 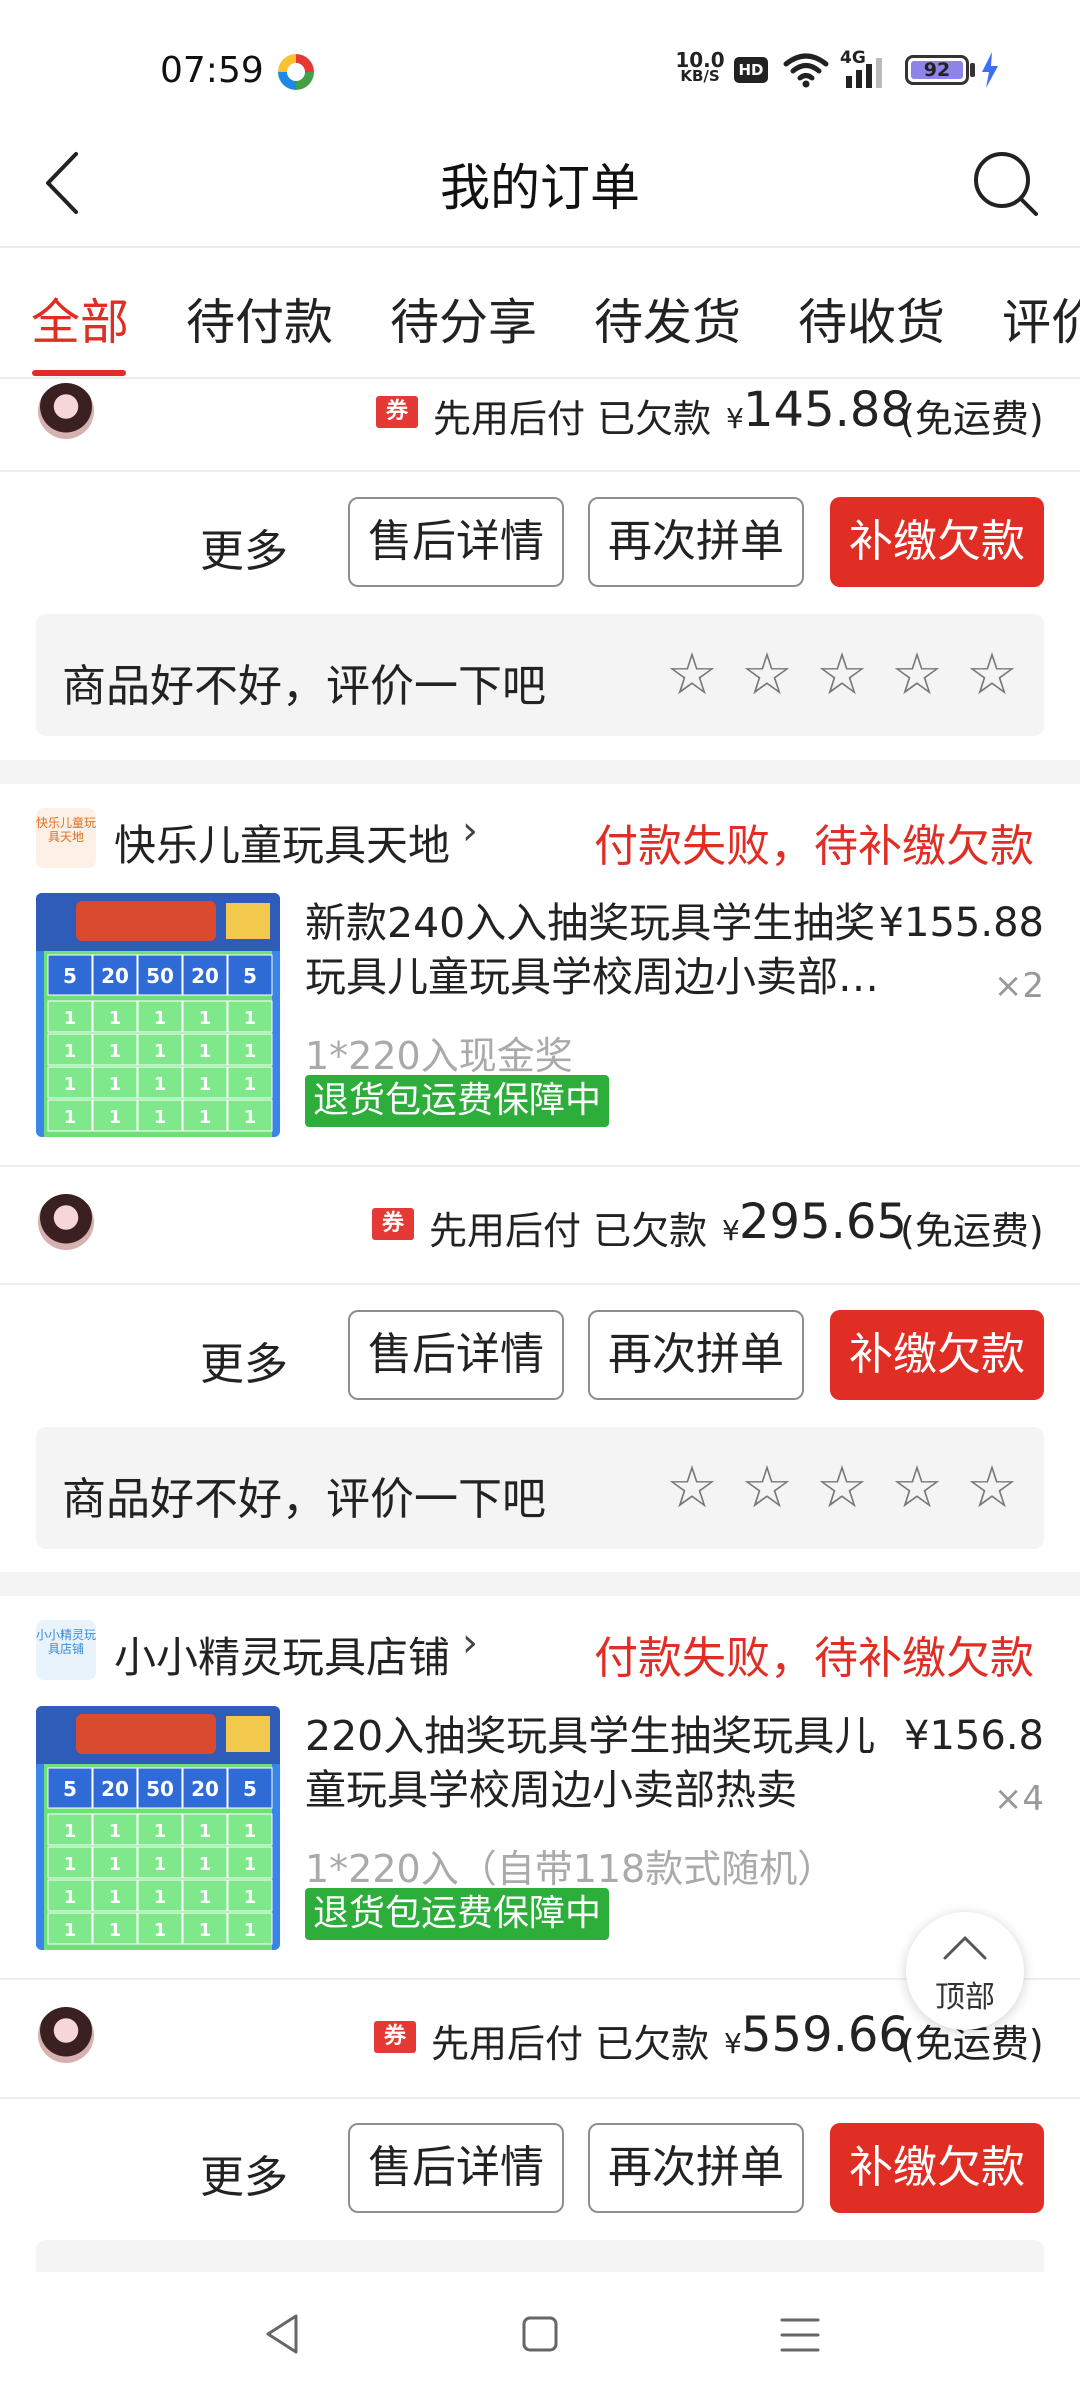 I want to click on battery-level: 92, so click(x=937, y=70).